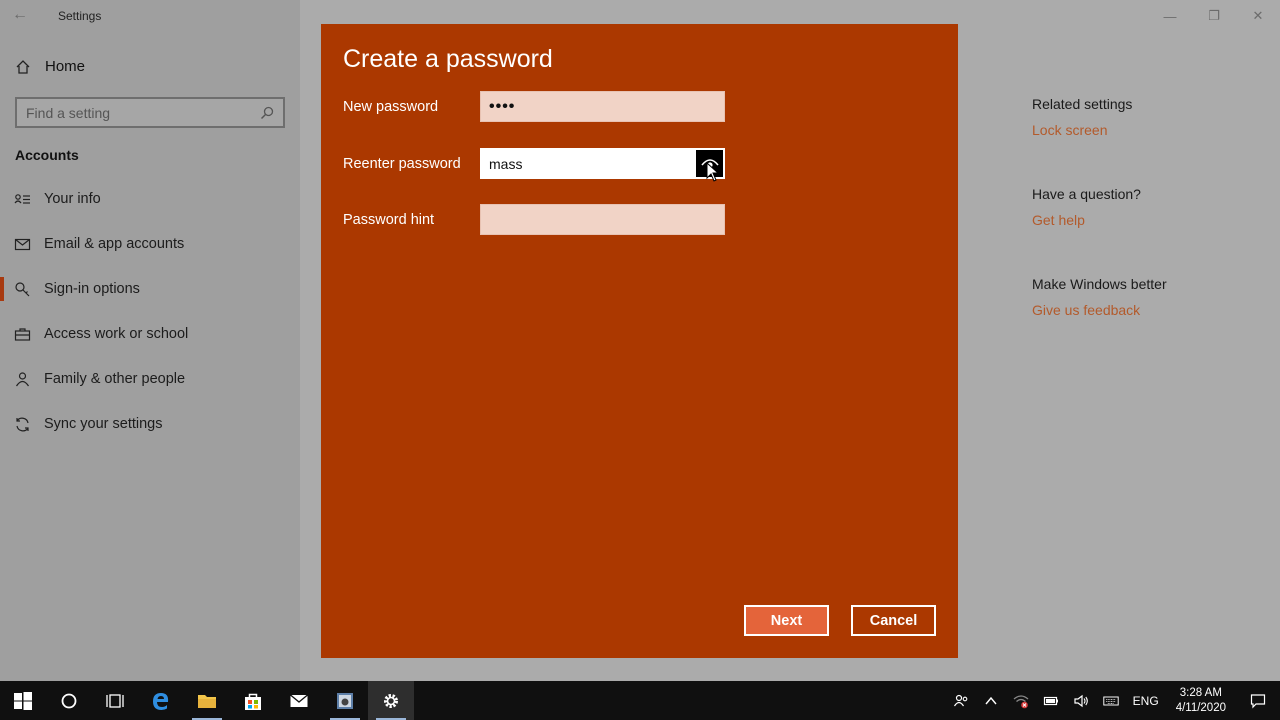 This screenshot has height=720, width=1280. What do you see at coordinates (893, 620) in the screenshot?
I see `cancel-button: Cancel` at bounding box center [893, 620].